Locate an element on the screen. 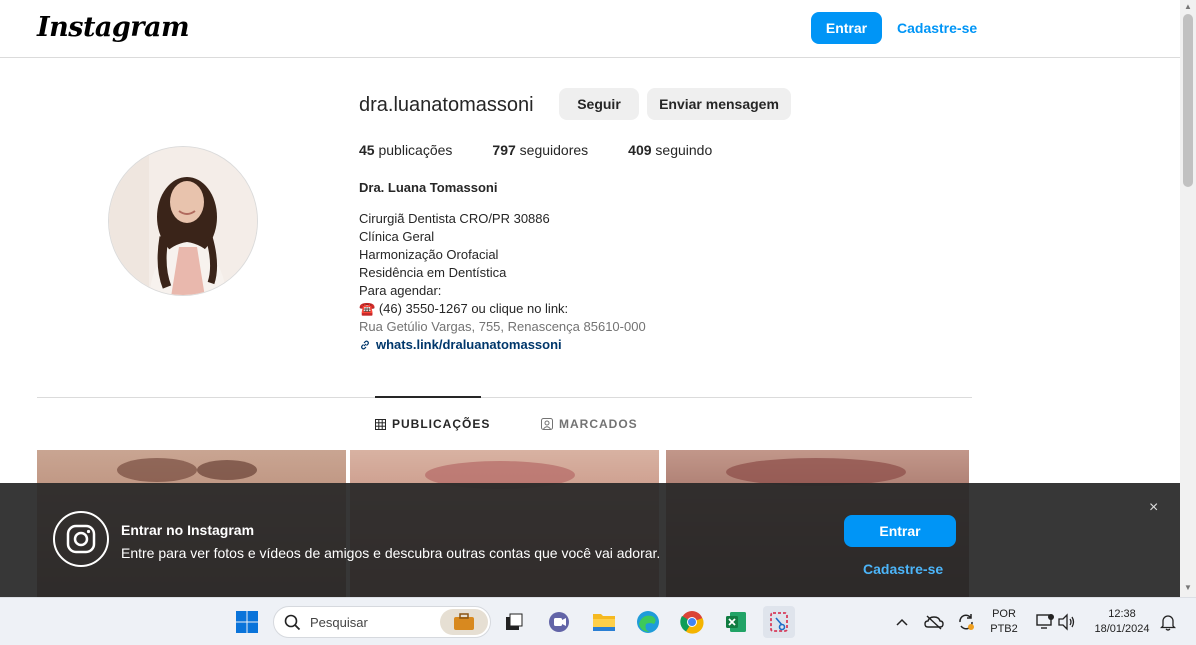  teams-chat-icon is located at coordinates (559, 622).